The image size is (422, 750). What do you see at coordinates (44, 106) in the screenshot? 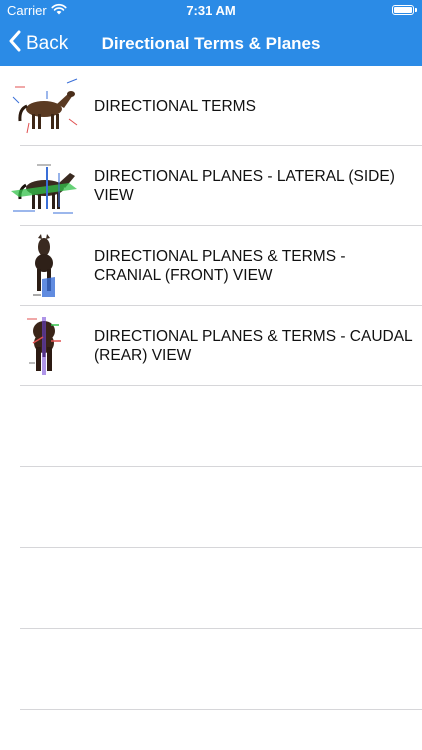
I see `horse-side-terms-image` at bounding box center [44, 106].